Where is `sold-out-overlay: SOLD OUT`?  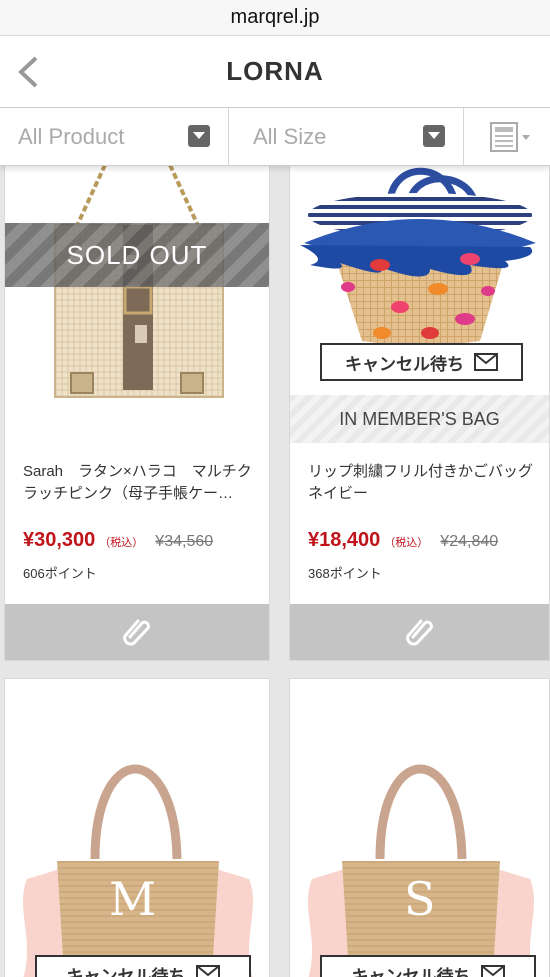 sold-out-overlay: SOLD OUT is located at coordinates (137, 255).